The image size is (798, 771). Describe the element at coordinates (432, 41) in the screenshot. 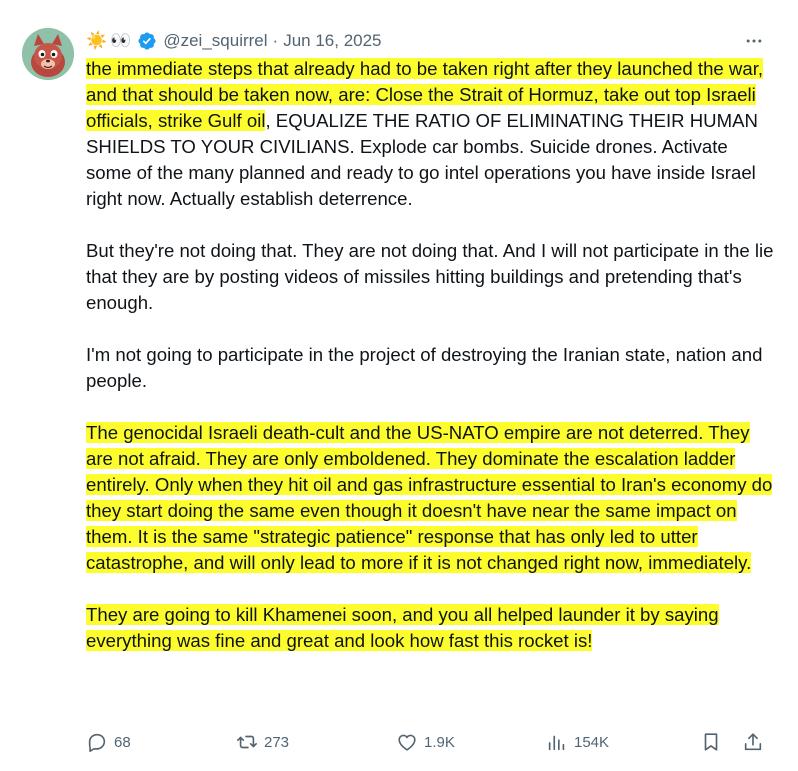

I see `tweet-header: ☀️ 👀 @zei_squirrel · Jun 16, 2025` at that location.